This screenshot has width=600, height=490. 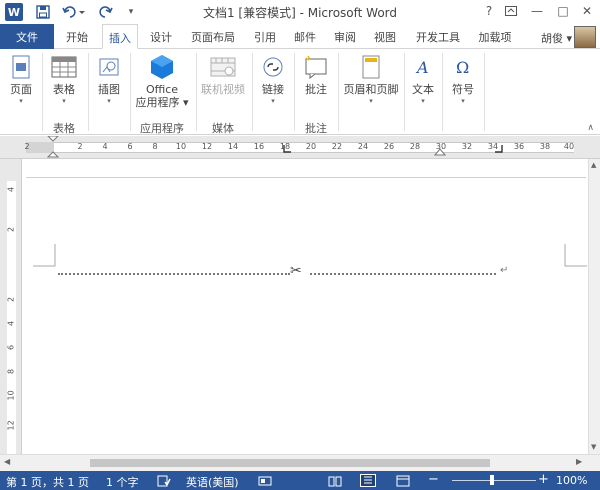 What do you see at coordinates (164, 481) in the screenshot?
I see `proofing-icon` at bounding box center [164, 481].